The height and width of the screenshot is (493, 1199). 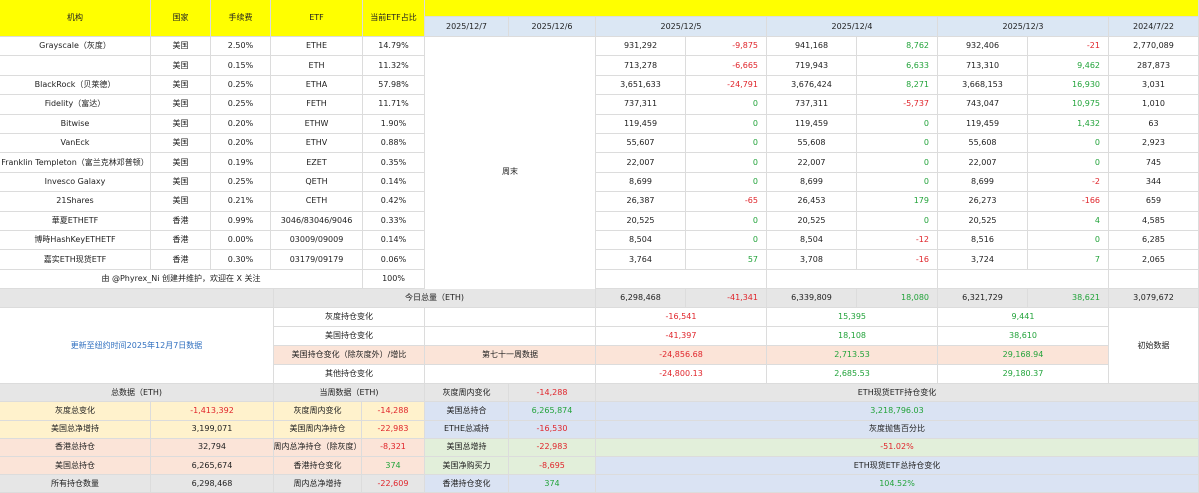 I want to click on weekend-merged: 周末, so click(x=510, y=173).